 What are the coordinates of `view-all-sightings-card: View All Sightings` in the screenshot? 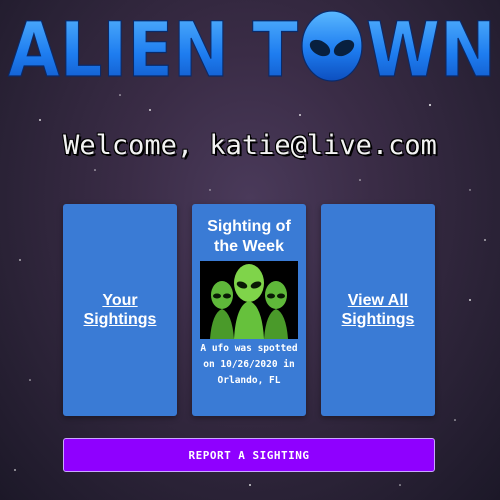 It's located at (378, 310).